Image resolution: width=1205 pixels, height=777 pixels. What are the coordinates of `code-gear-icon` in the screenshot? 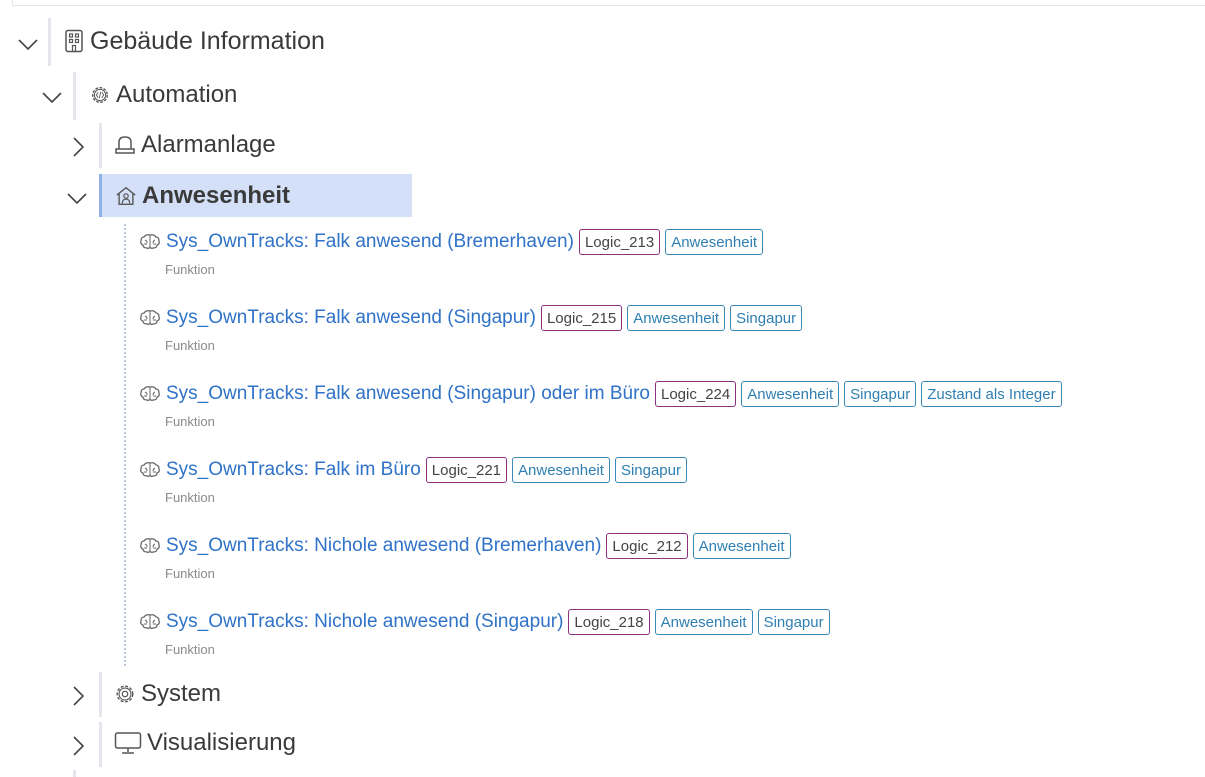 It's located at (100, 95).